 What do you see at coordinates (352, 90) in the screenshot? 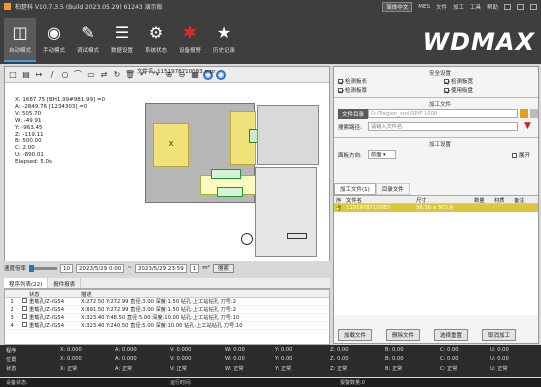
I see `check-thickness: 检测板厚` at bounding box center [352, 90].